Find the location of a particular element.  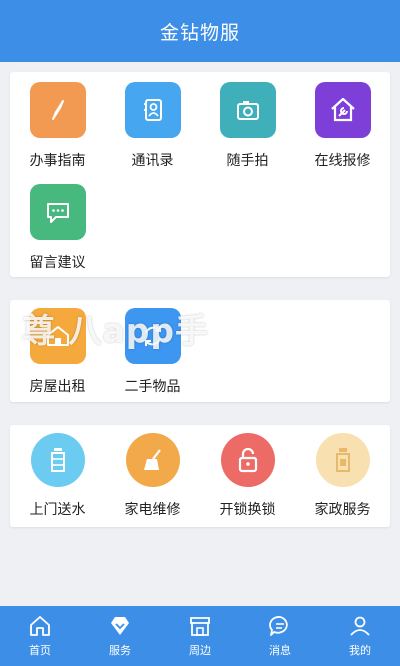

bottom-tab-bar: 首页 服务 周边 消息 我的 is located at coordinates (200, 636).